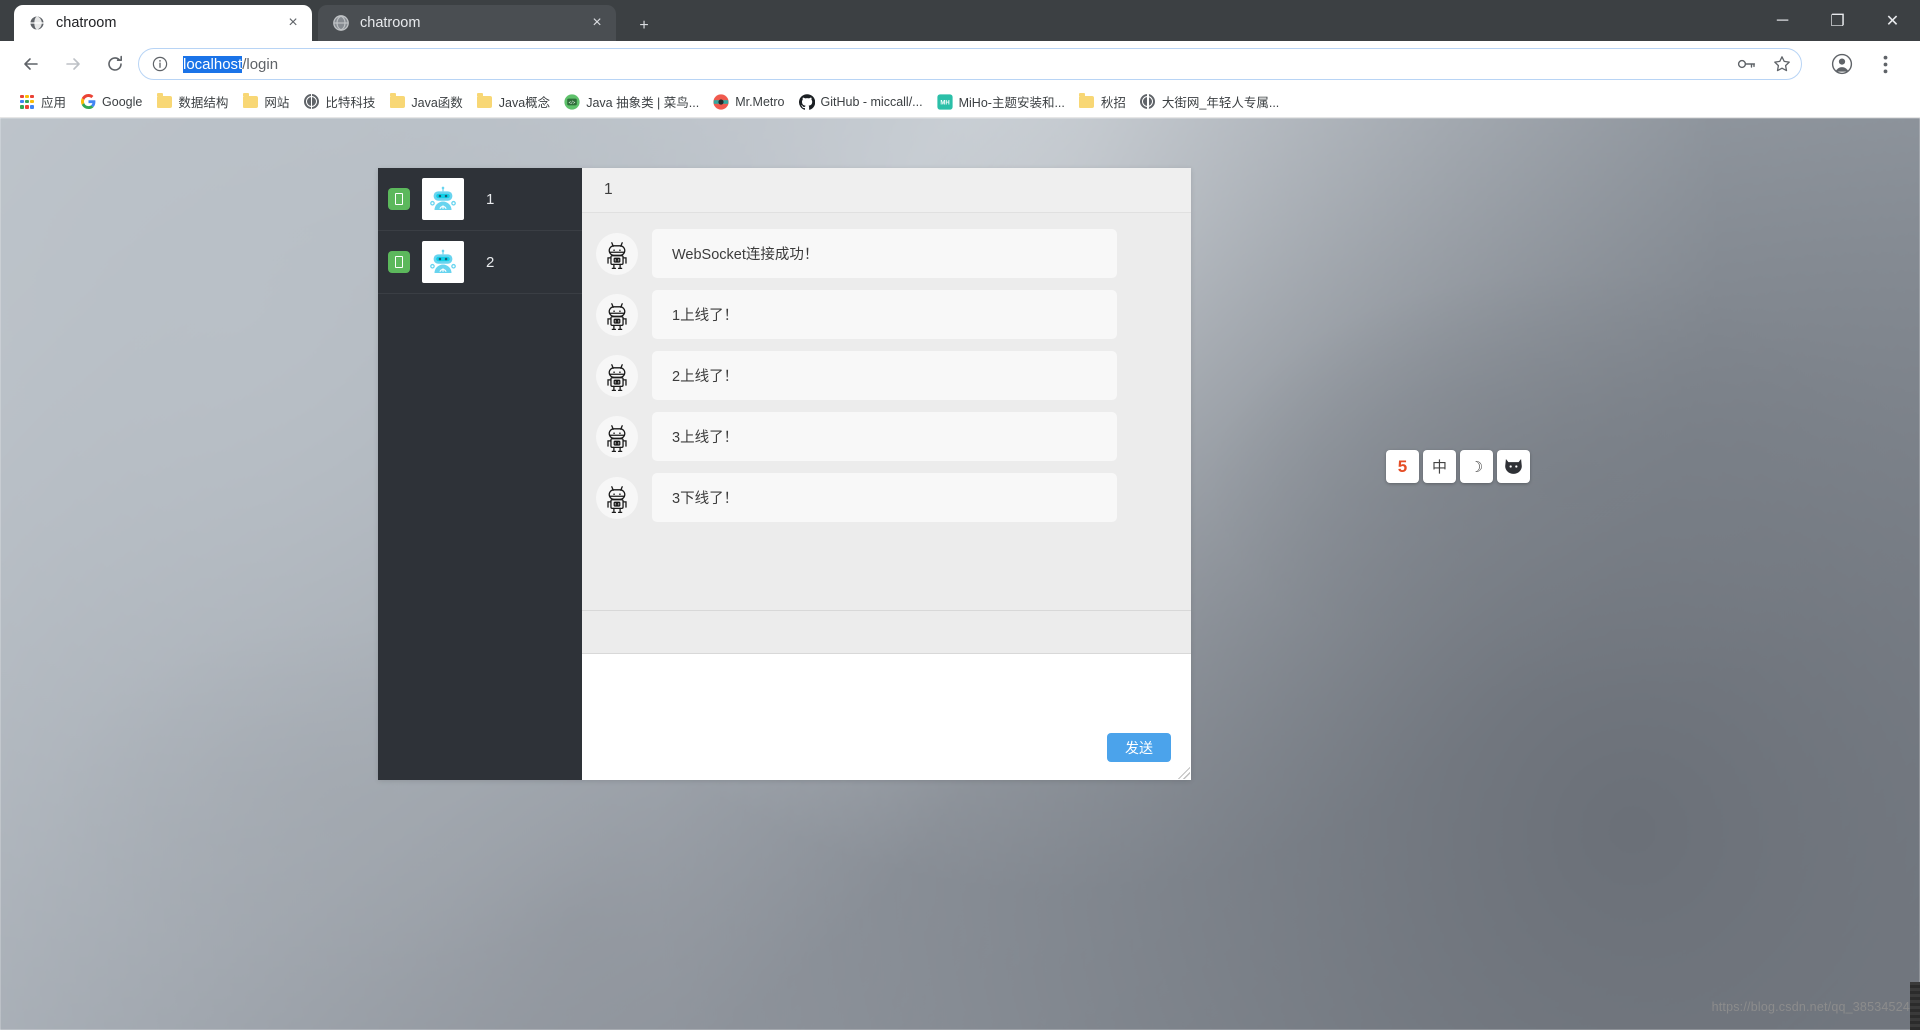 Image resolution: width=1920 pixels, height=1030 pixels. I want to click on message-row: 2上线了！, so click(886, 375).